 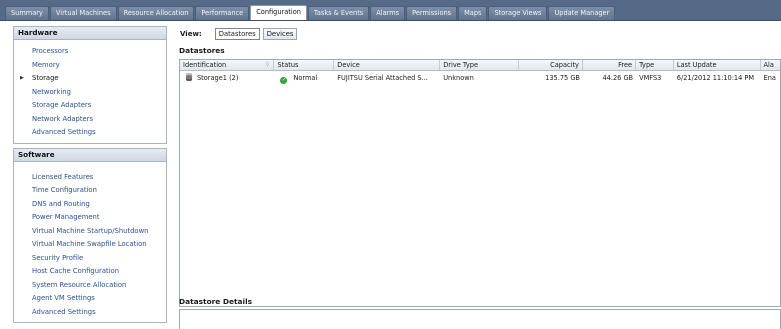 I want to click on cell-last-update: 6/21/2012 11:10:14 PM, so click(x=715, y=78).